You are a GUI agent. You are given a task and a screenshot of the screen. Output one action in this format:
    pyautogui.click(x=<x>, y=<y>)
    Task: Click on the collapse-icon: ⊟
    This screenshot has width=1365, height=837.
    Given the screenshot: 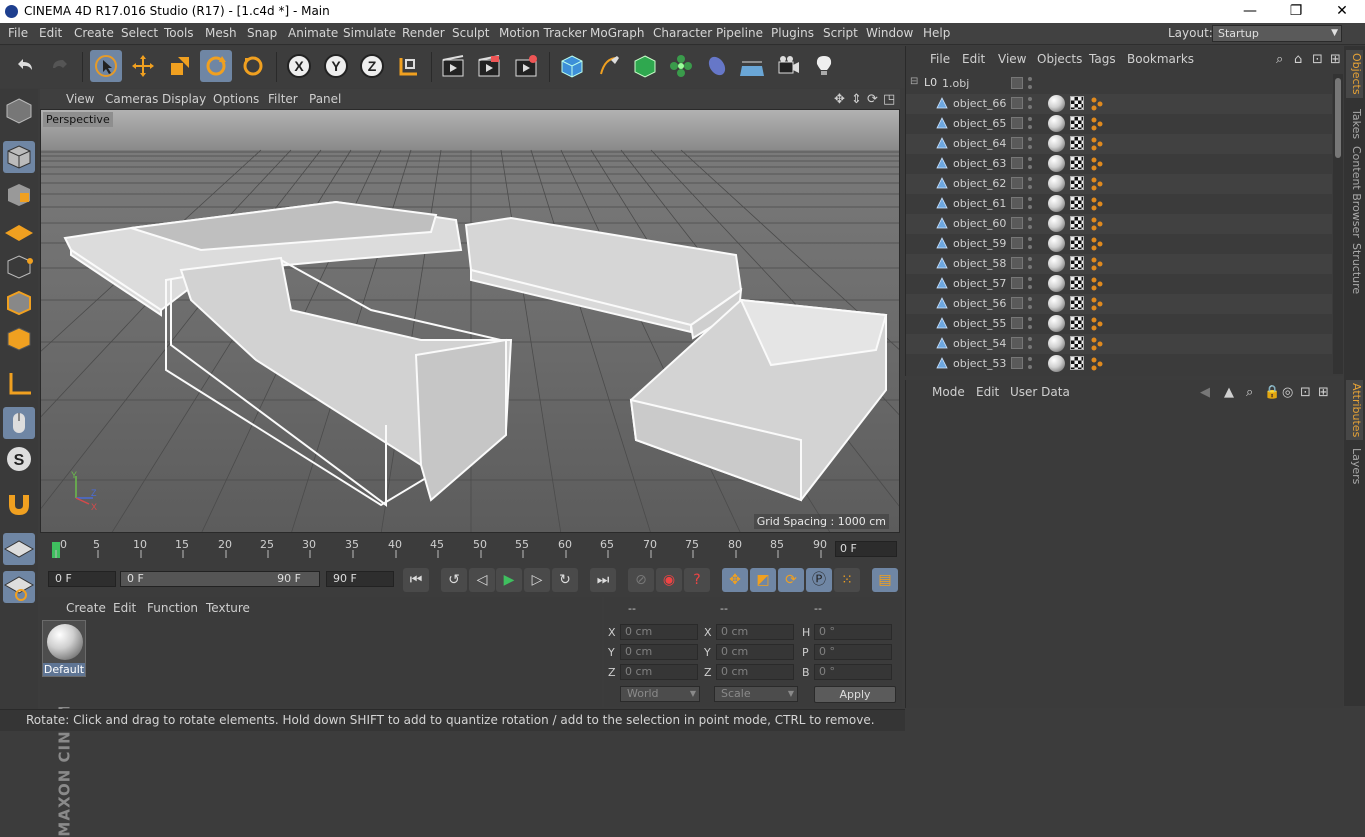 What is the action you would take?
    pyautogui.click(x=914, y=81)
    